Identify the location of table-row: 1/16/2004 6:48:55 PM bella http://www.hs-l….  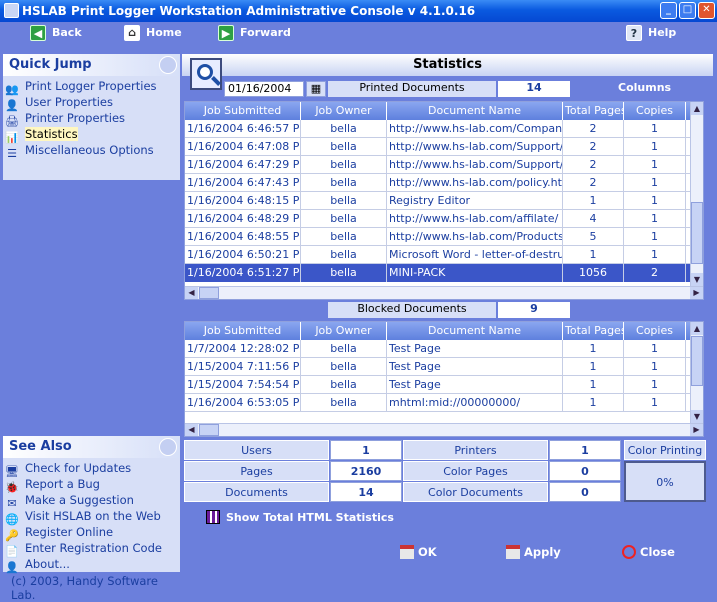
(444, 237).